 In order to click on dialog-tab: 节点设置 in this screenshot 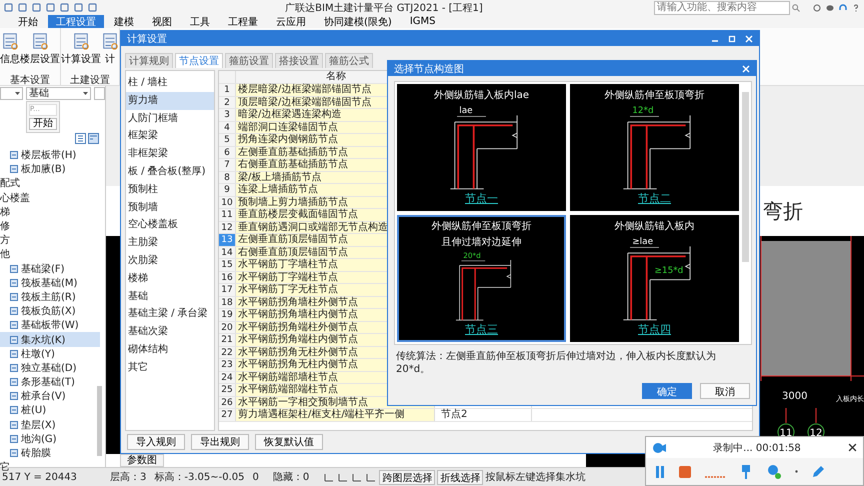, I will do `click(199, 60)`.